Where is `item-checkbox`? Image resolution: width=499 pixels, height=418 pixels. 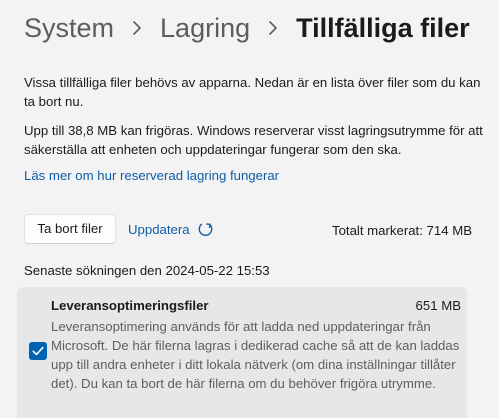
item-checkbox is located at coordinates (38, 351).